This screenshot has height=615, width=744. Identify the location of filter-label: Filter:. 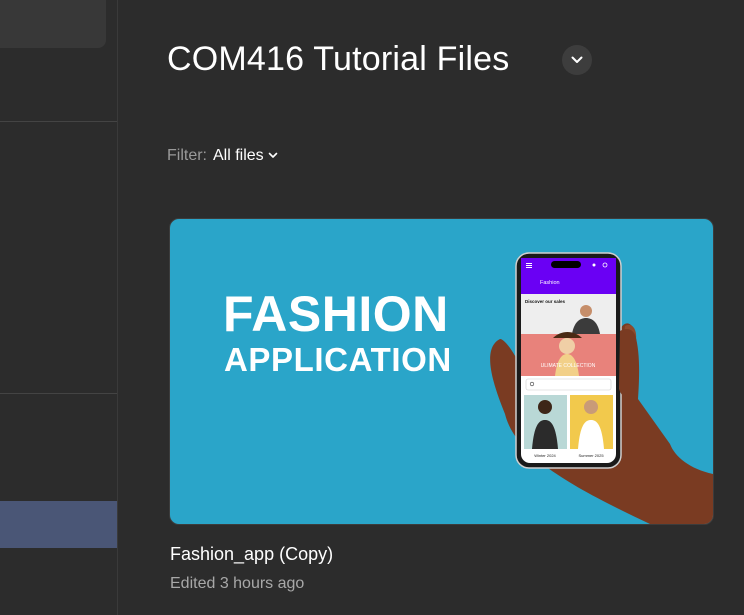
(187, 155).